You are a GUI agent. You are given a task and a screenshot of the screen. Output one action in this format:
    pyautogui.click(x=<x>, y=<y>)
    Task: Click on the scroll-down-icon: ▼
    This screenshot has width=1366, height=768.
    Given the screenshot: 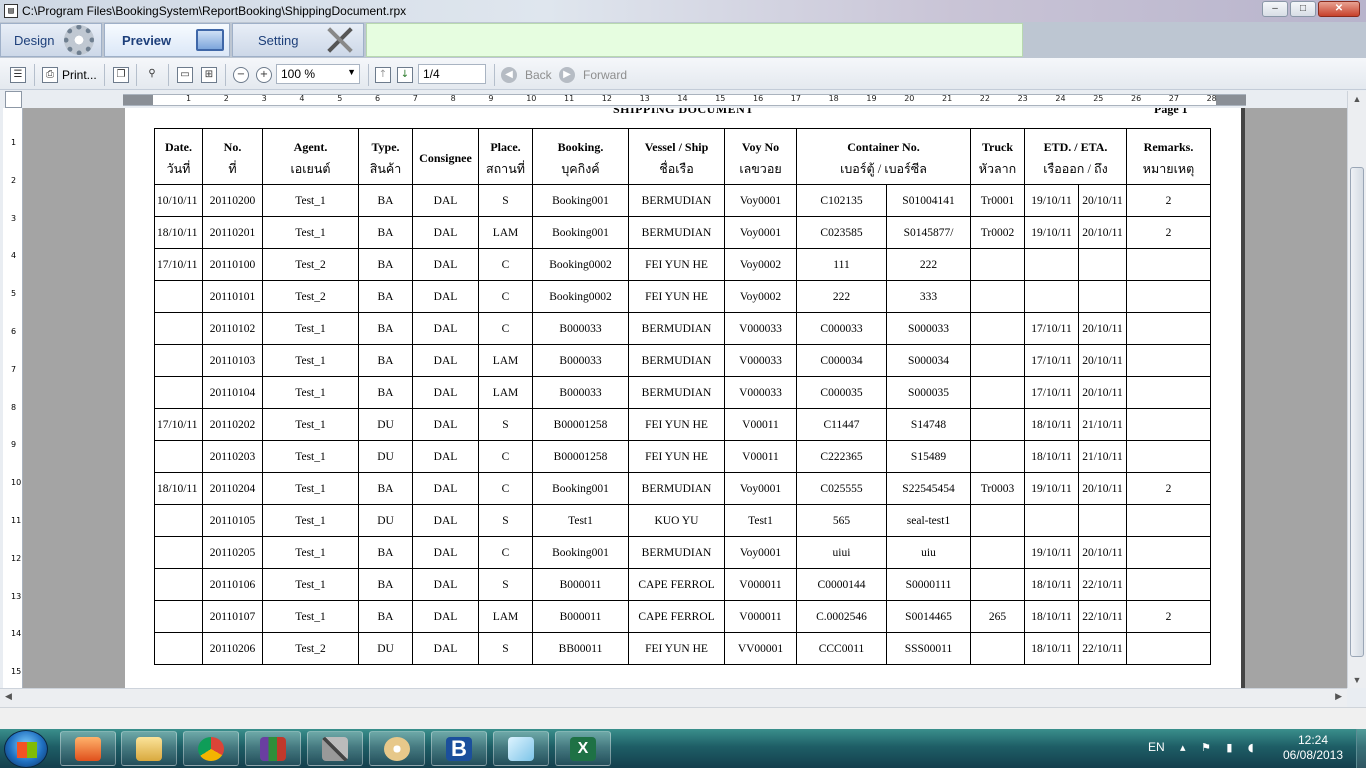 What is the action you would take?
    pyautogui.click(x=1357, y=680)
    